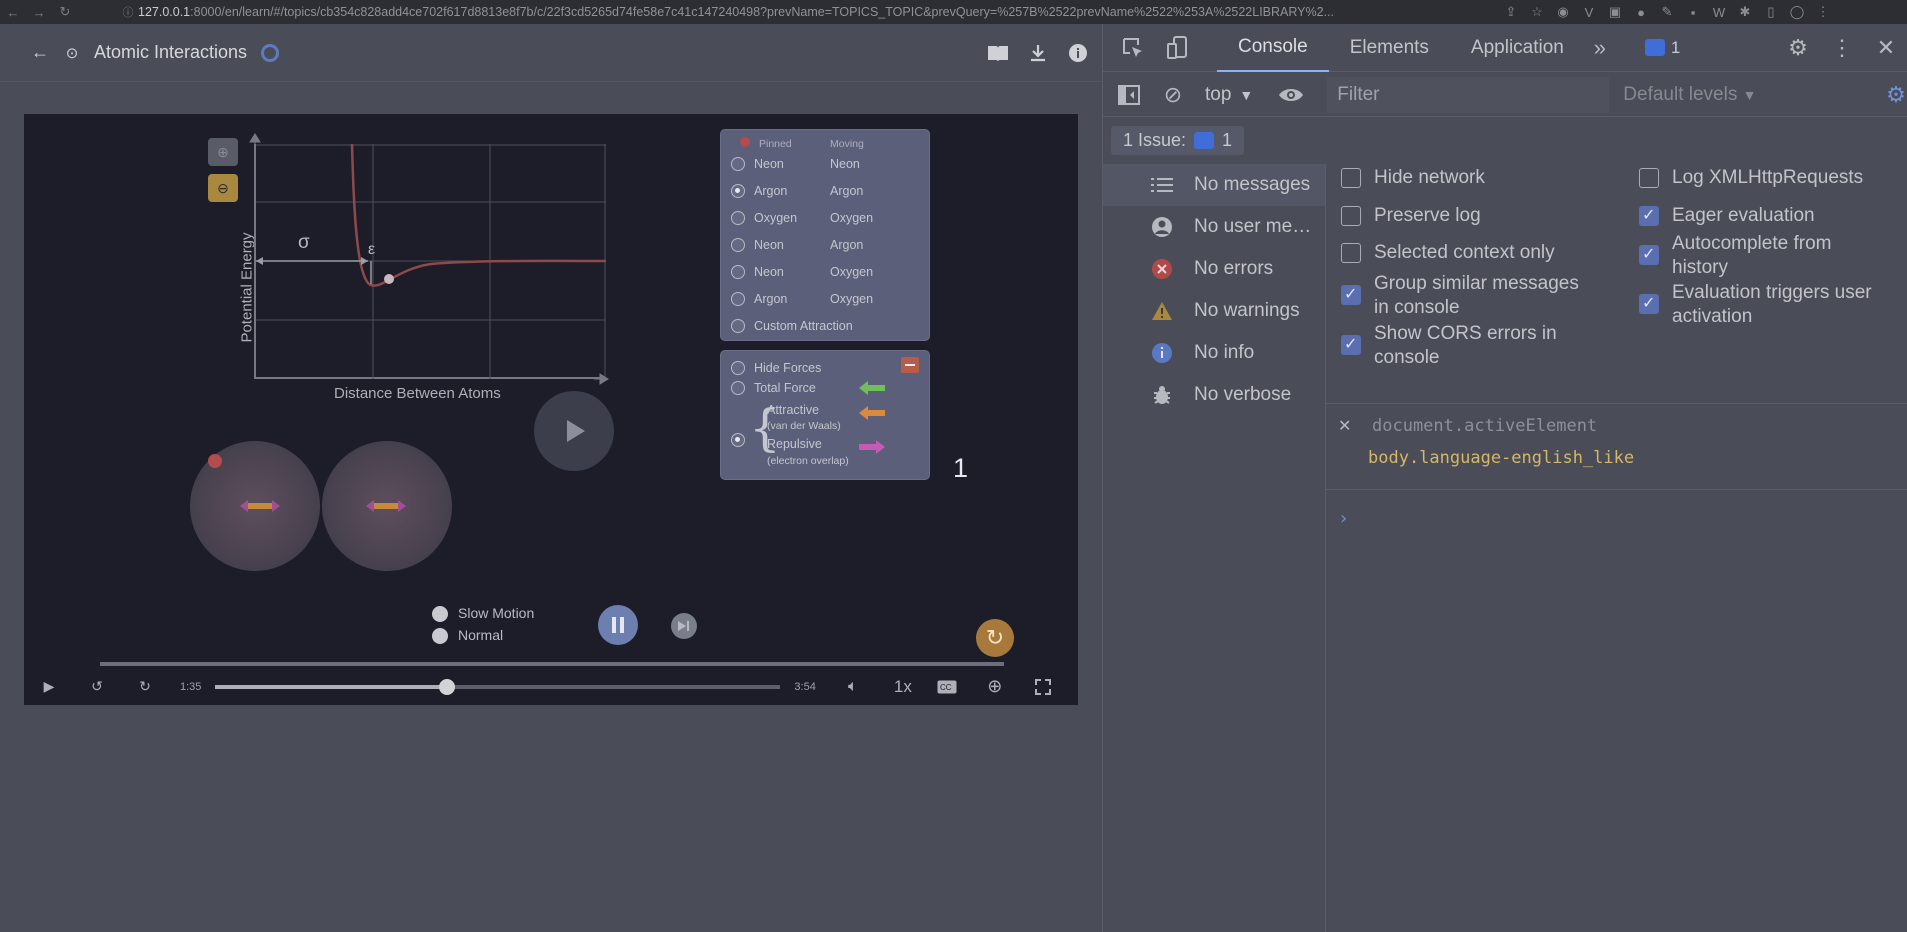 This screenshot has height=932, width=1907. Describe the element at coordinates (1771, 12) in the screenshot. I see `sidepanel-icon: ▯` at that location.